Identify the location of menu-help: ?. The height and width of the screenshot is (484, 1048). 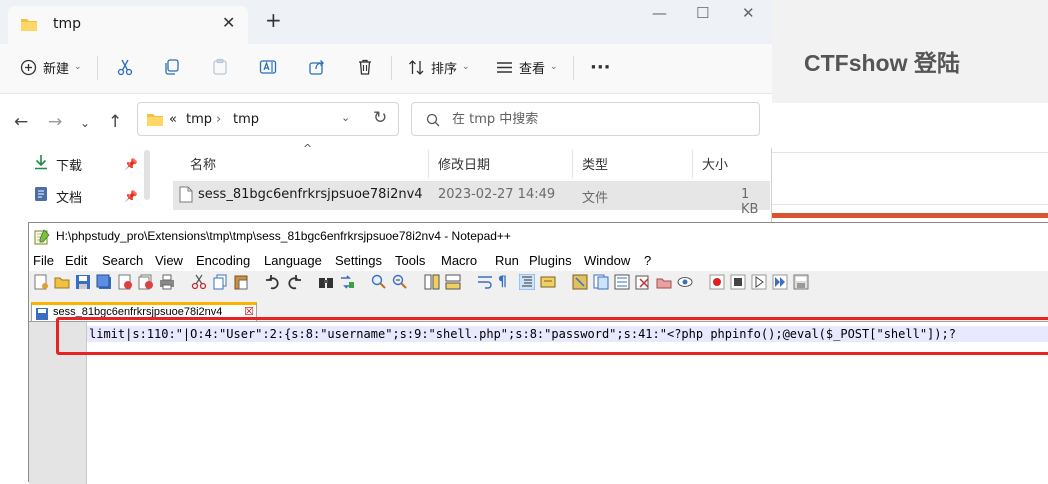
(647, 260).